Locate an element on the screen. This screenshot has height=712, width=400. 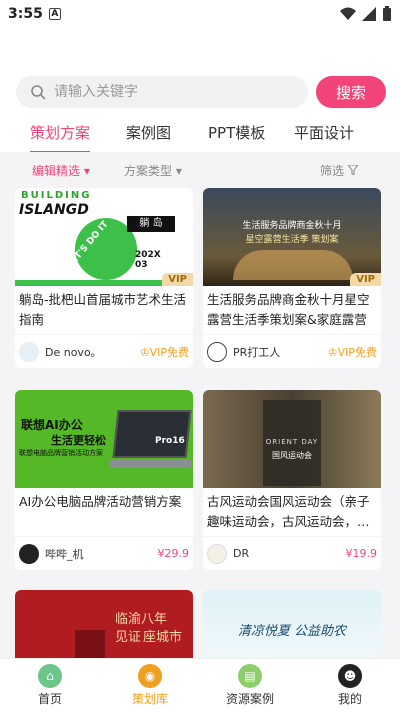
card-thumbnail: ORIENT DAY 国风运动会 is located at coordinates (292, 439).